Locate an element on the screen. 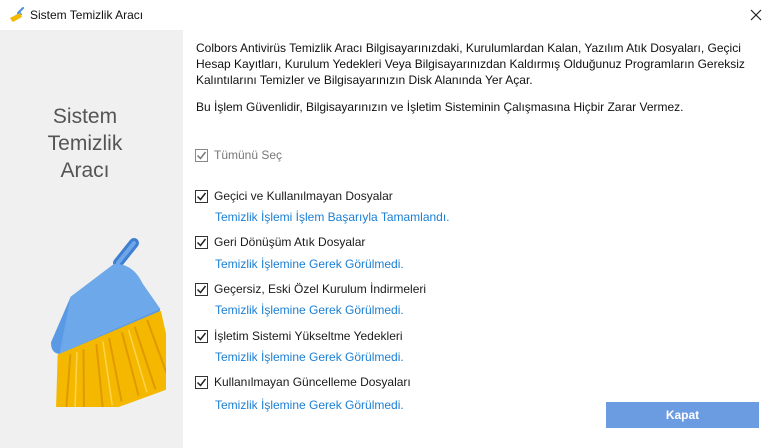 This screenshot has height=448, width=772. close-icon is located at coordinates (756, 15).